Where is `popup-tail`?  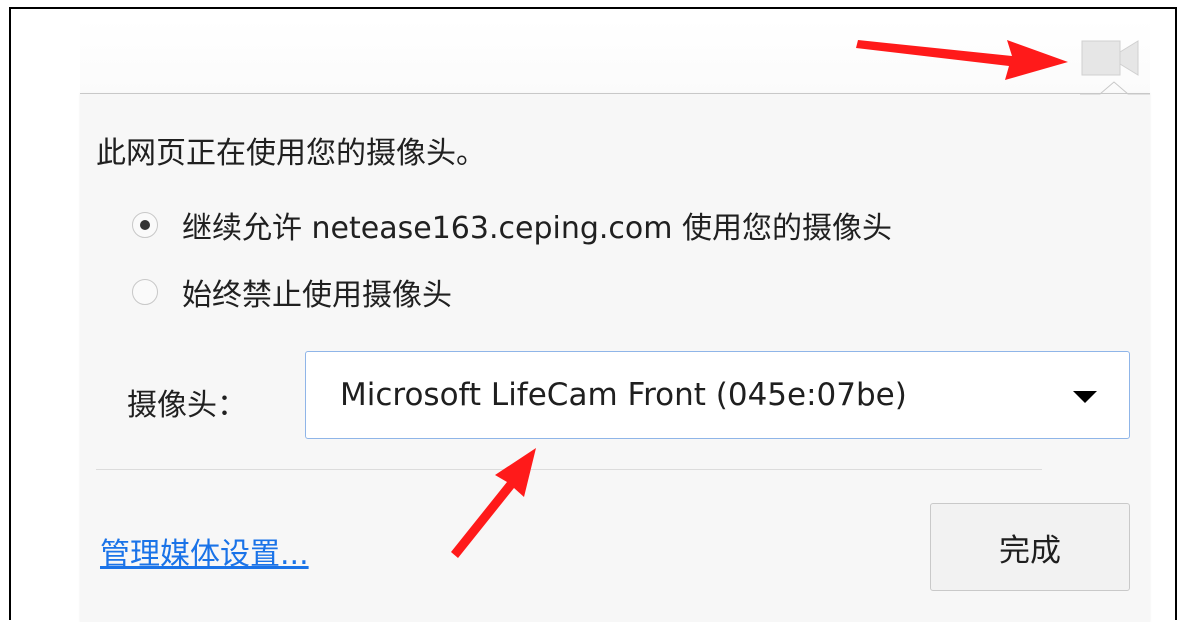
popup-tail is located at coordinates (1115, 88).